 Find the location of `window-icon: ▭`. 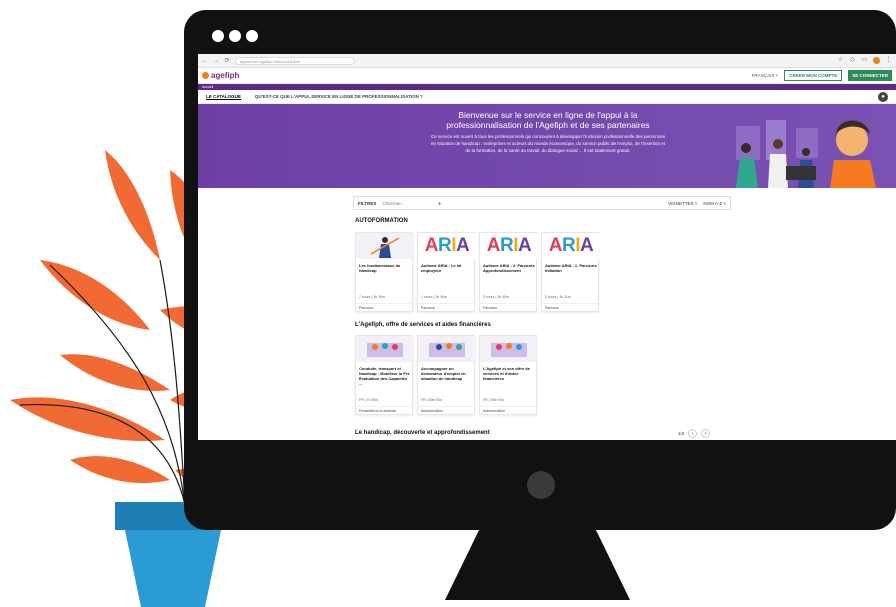

window-icon: ▭ is located at coordinates (864, 60).